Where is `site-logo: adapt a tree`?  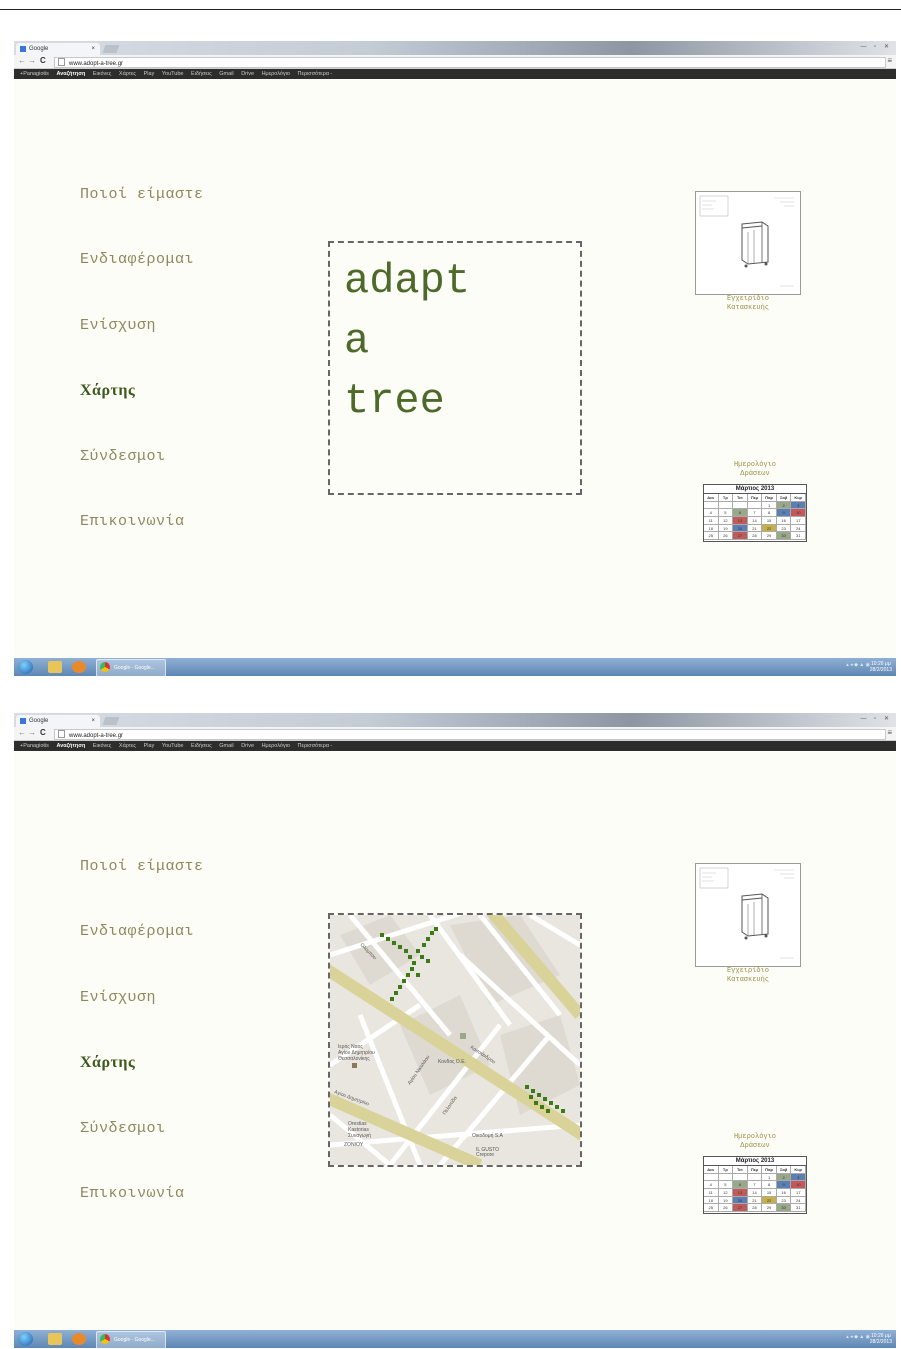 site-logo: adapt a tree is located at coordinates (407, 341).